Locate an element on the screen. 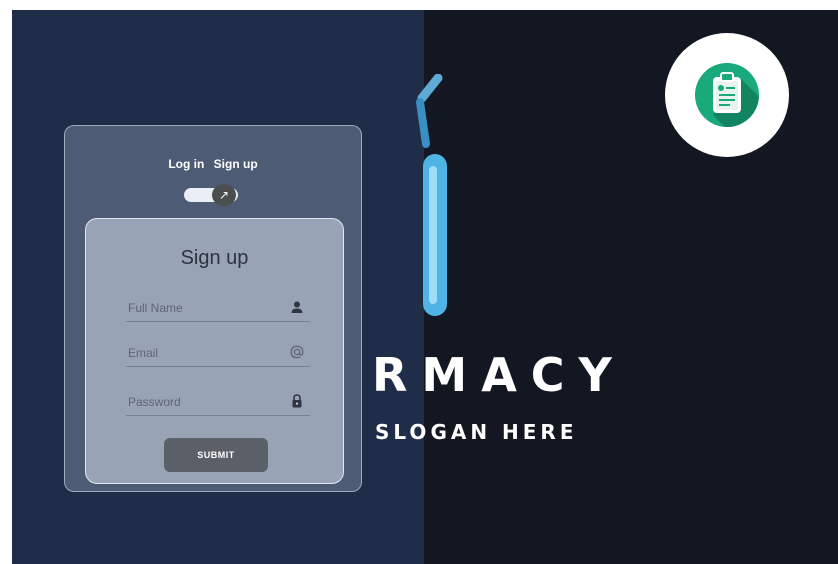 This screenshot has width=838, height=564. signup-form: Sign up Full Name Email SUBMIT is located at coordinates (214, 351).